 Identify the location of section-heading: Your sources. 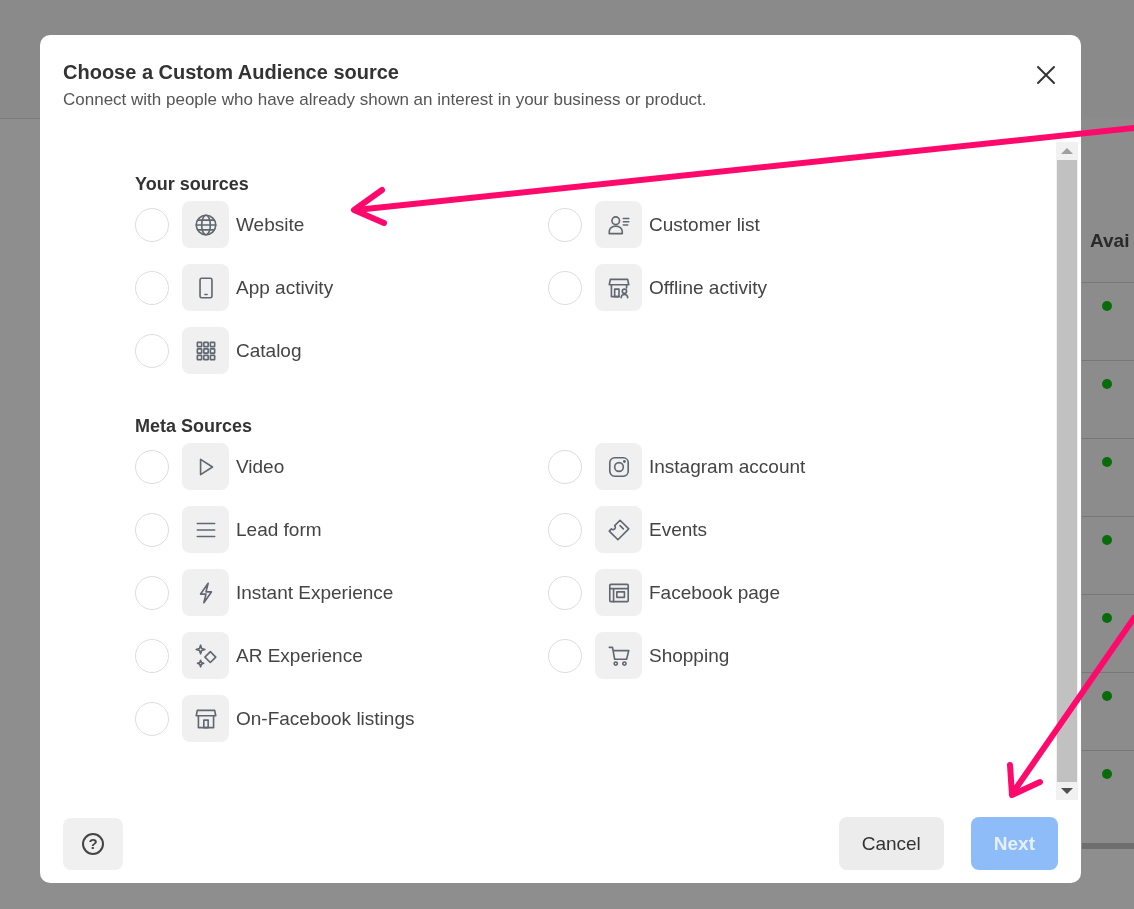
(192, 184).